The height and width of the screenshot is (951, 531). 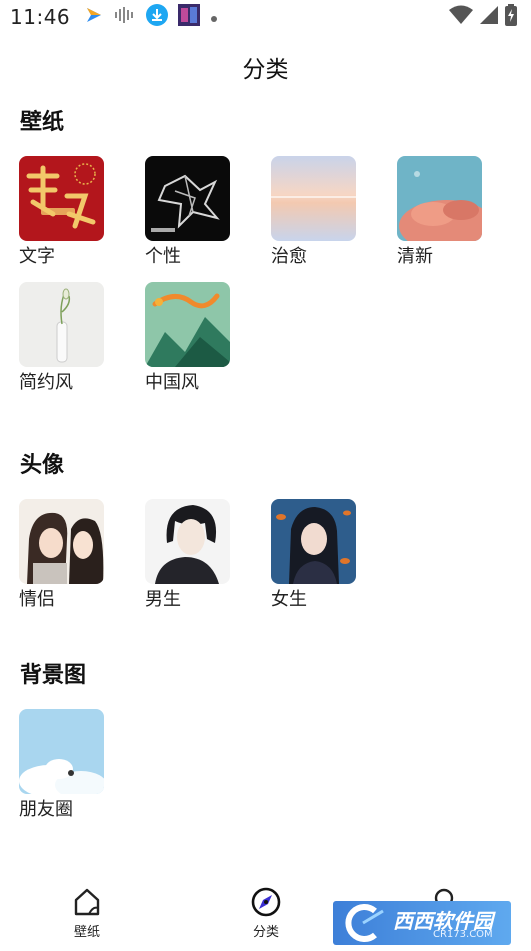 What do you see at coordinates (289, 256) in the screenshot?
I see `category-label: 治愈` at bounding box center [289, 256].